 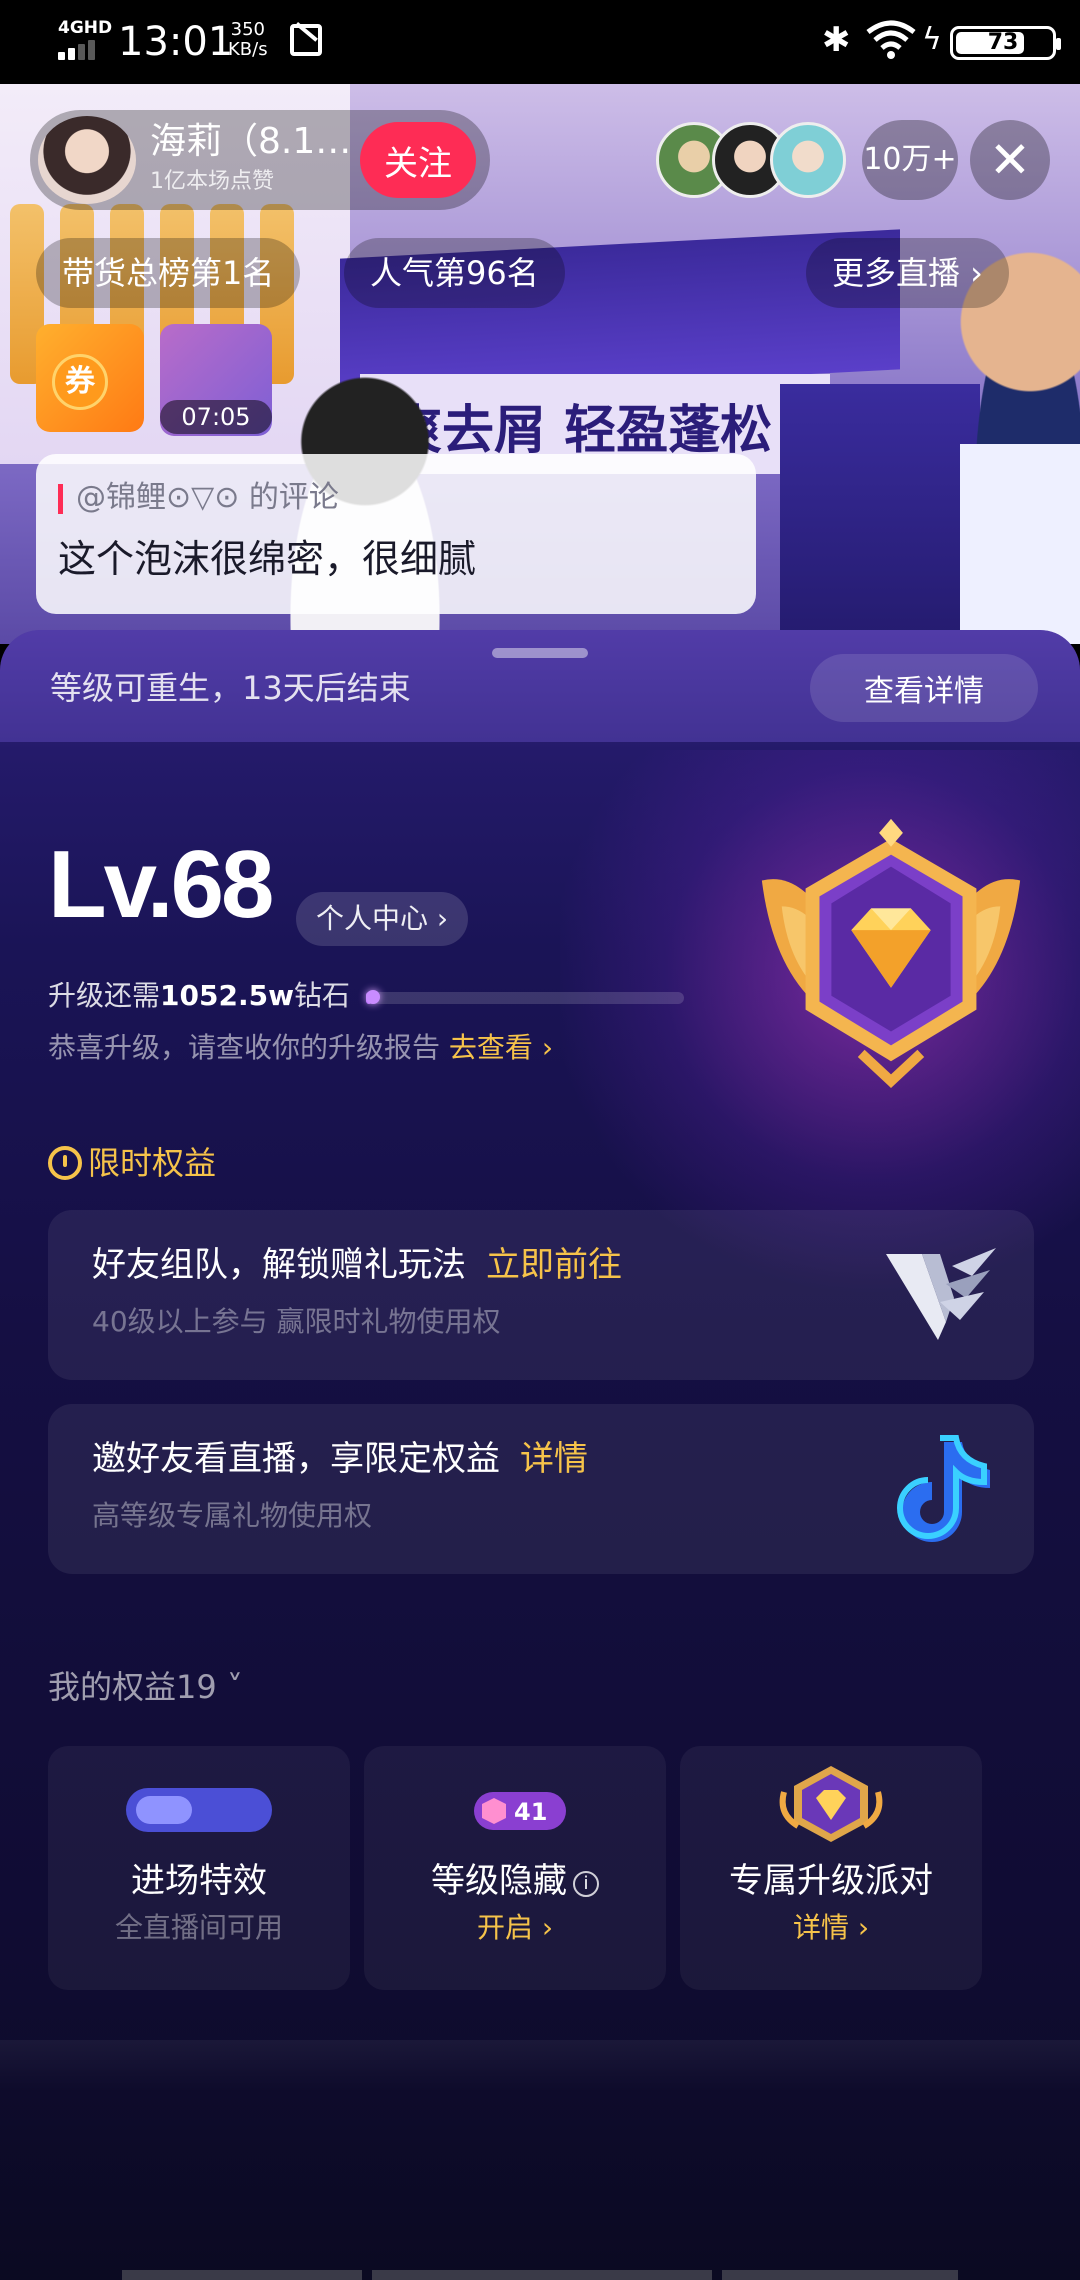 I want to click on benefit-title: 等级隐藏 i, so click(x=515, y=1881).